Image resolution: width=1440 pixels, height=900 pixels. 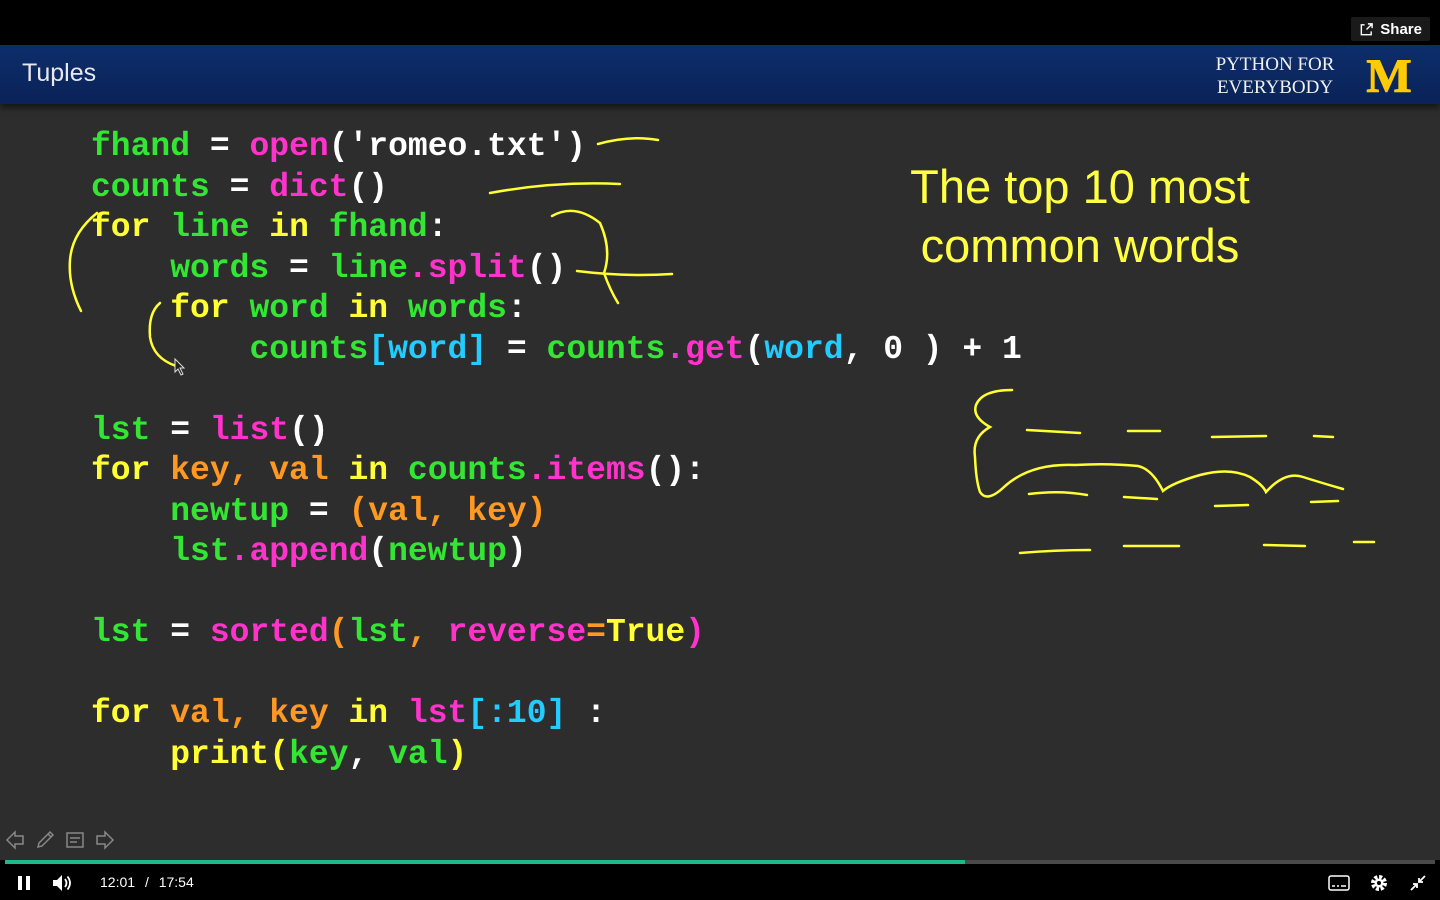 What do you see at coordinates (720, 880) in the screenshot?
I see `video-controls-bar: 12:01 / 17:54` at bounding box center [720, 880].